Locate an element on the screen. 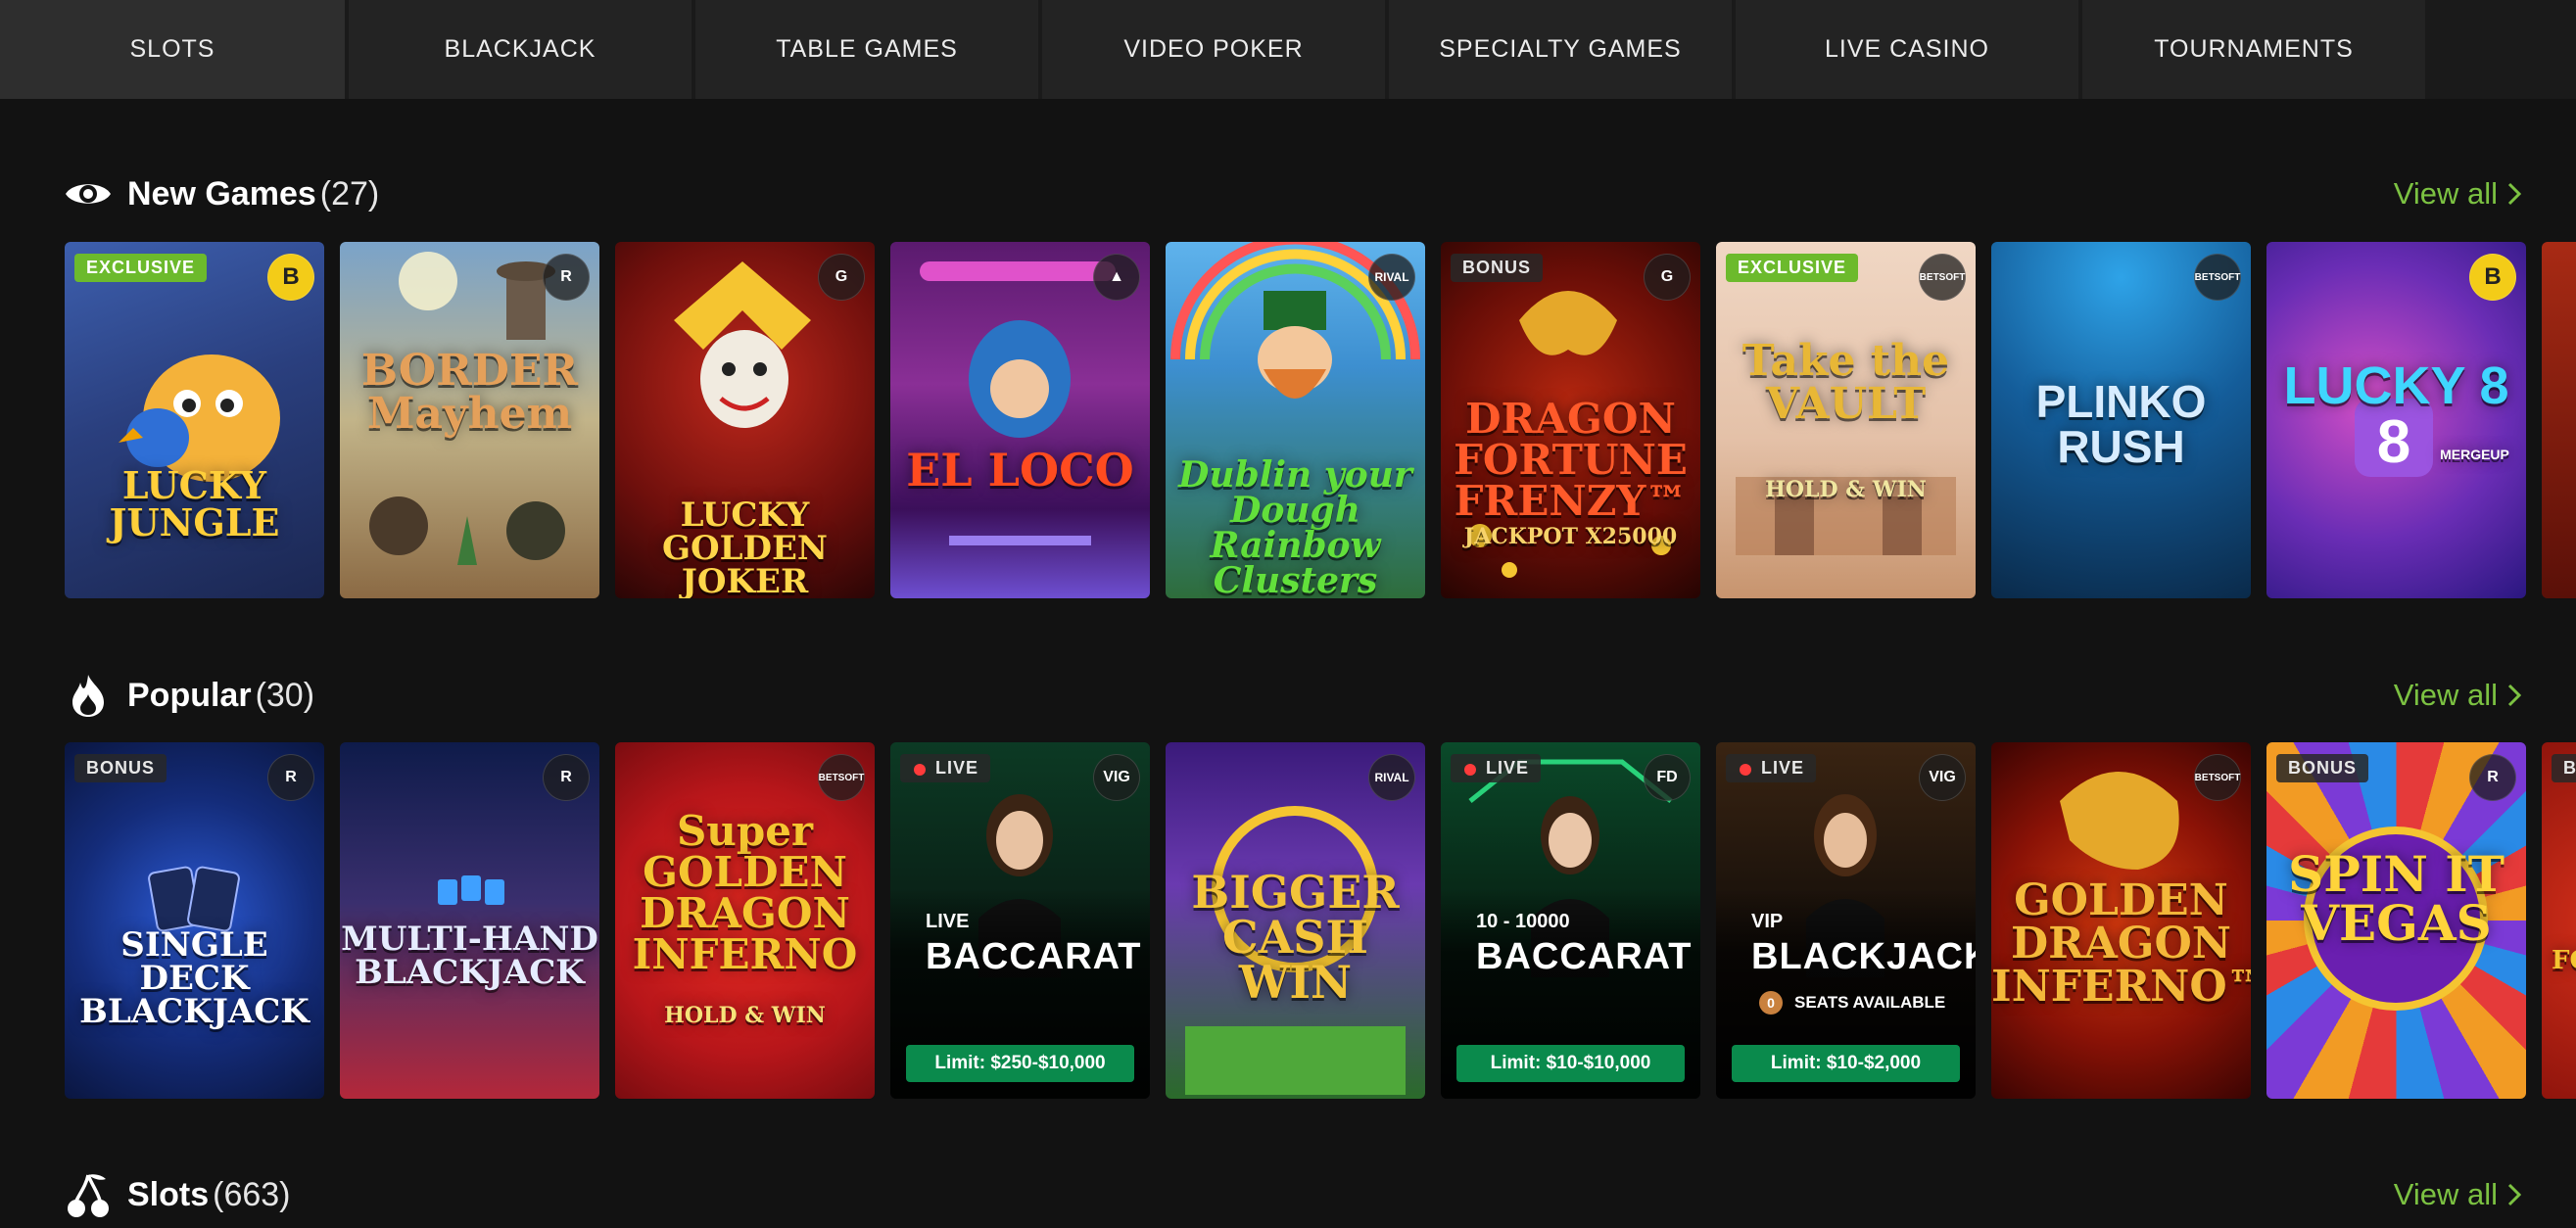  table-limit-button: Limit: $10-$2,000 is located at coordinates (1846, 1063).